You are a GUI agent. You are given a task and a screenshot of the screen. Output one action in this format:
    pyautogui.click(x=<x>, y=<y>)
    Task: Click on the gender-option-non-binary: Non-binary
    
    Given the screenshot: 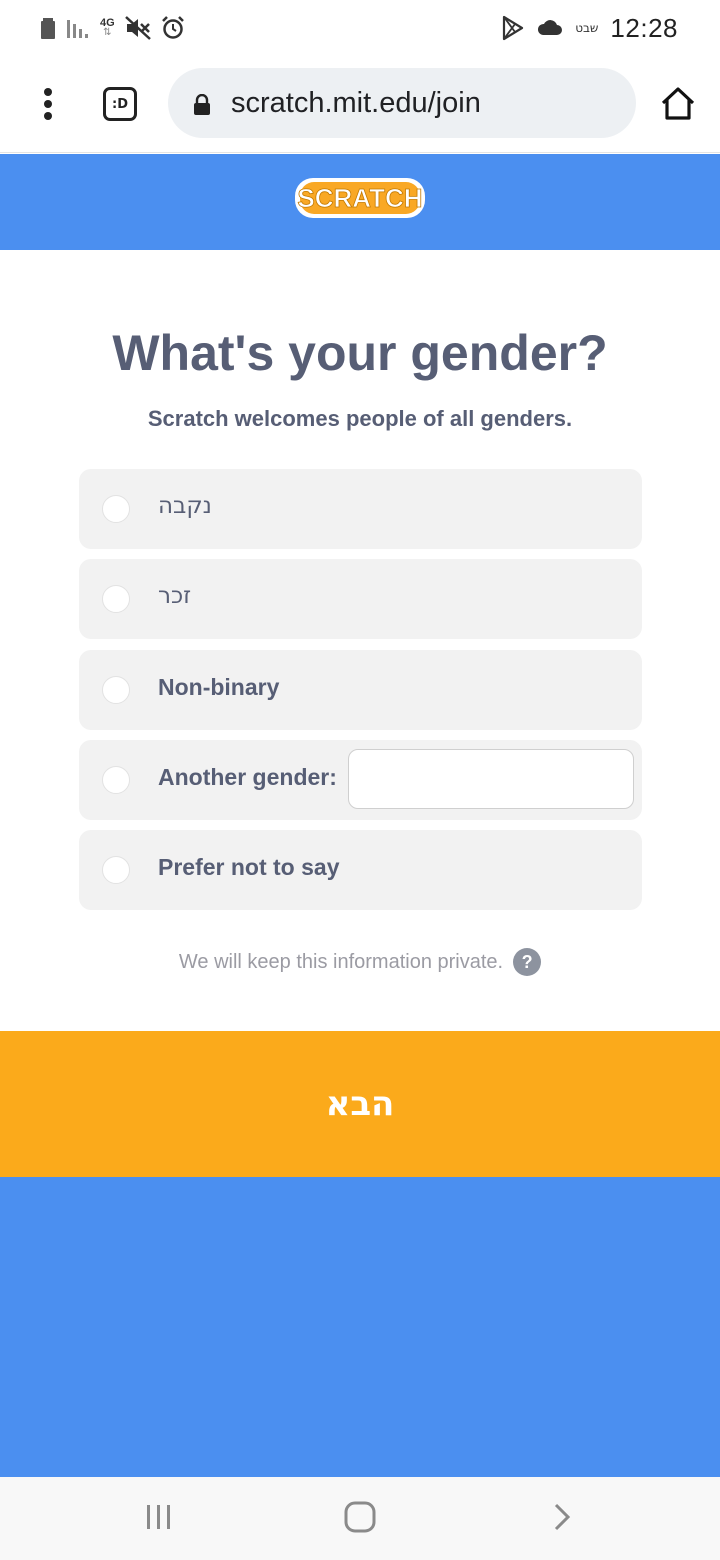 What is the action you would take?
    pyautogui.click(x=360, y=690)
    